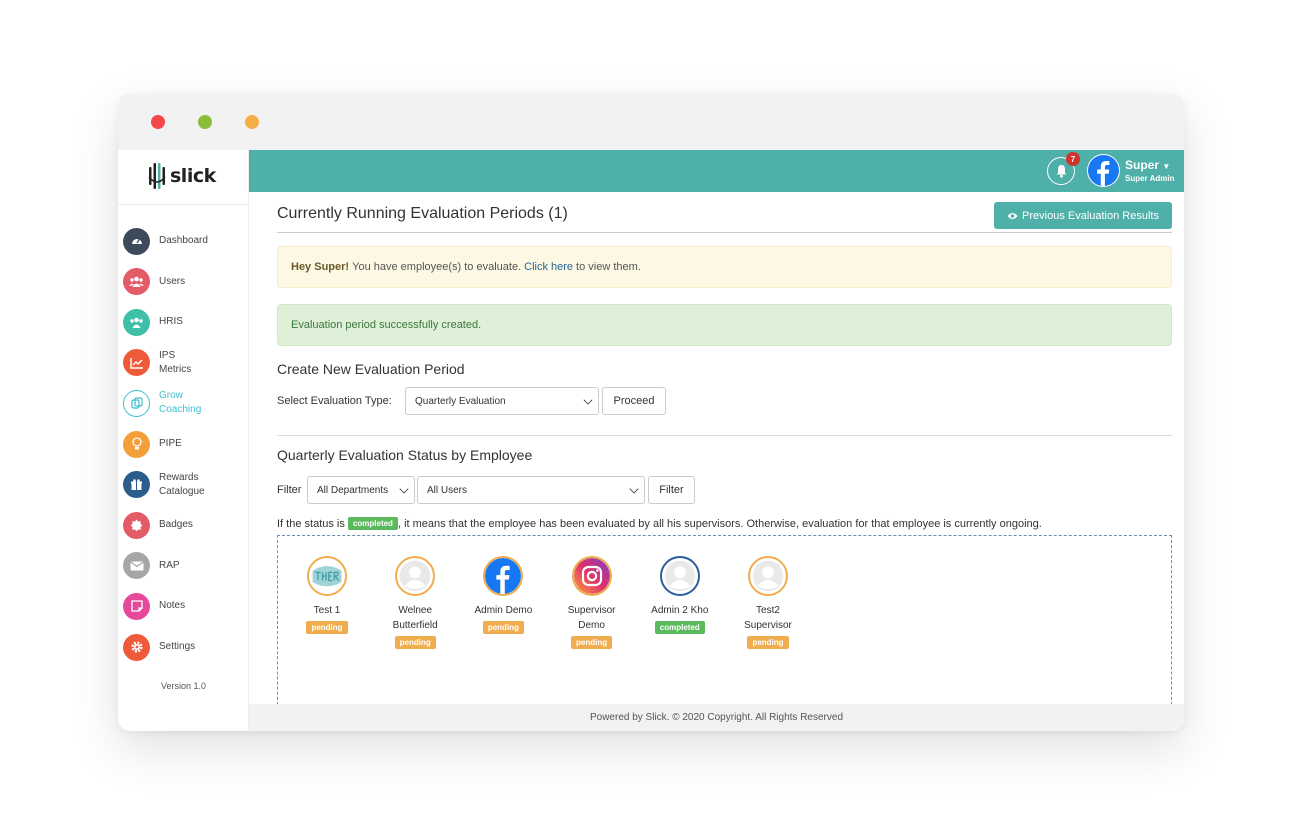 The image size is (1300, 831). Describe the element at coordinates (252, 122) in the screenshot. I see `maximize-window-button` at that location.